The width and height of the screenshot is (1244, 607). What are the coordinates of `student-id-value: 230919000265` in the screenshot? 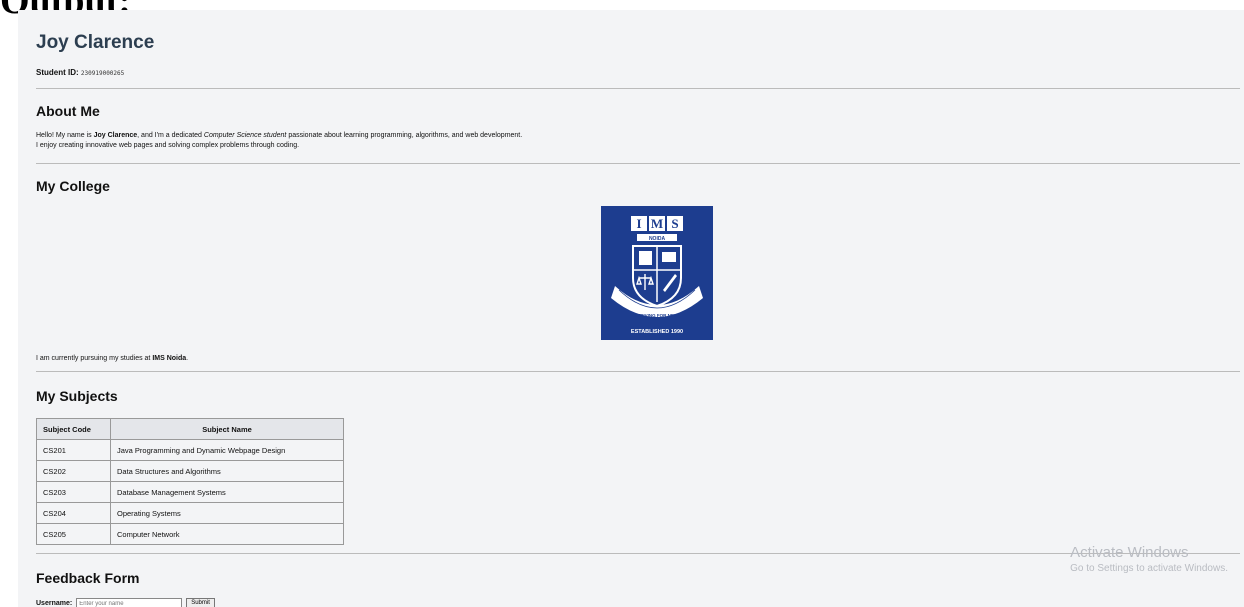 It's located at (102, 73).